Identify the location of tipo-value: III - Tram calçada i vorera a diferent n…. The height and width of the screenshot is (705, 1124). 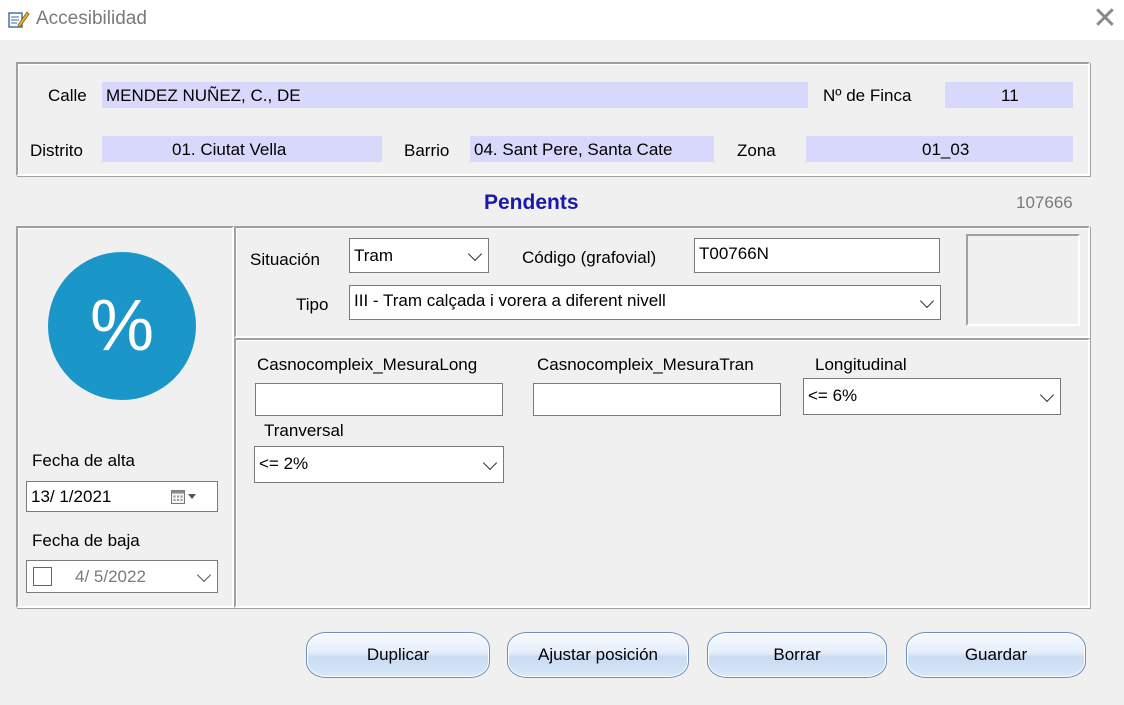
(510, 300).